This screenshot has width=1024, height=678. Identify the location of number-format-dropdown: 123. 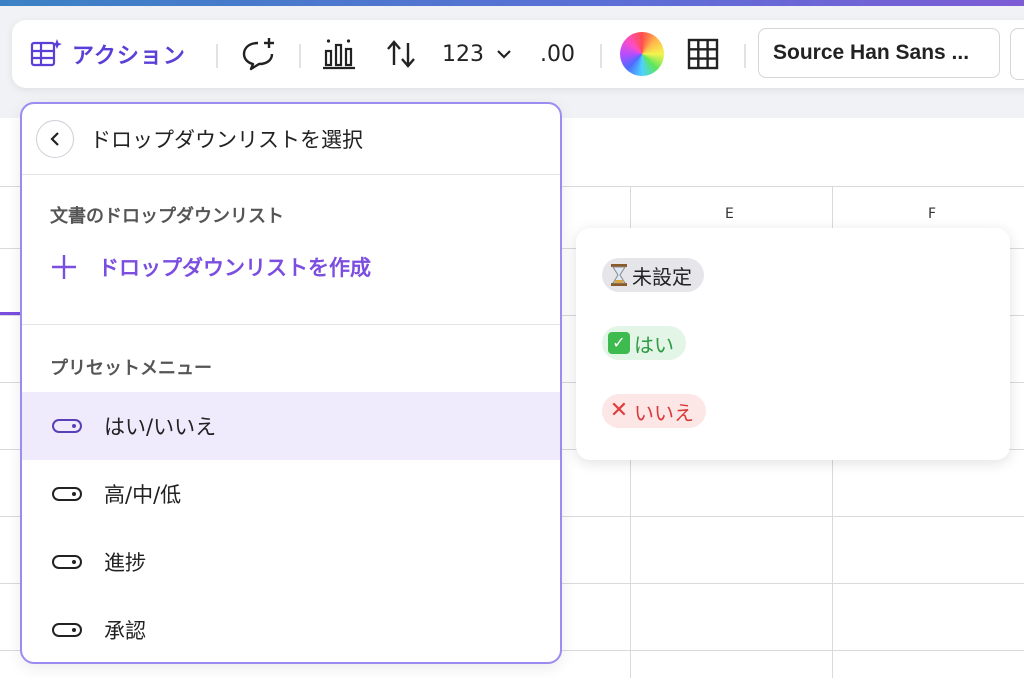
(478, 54).